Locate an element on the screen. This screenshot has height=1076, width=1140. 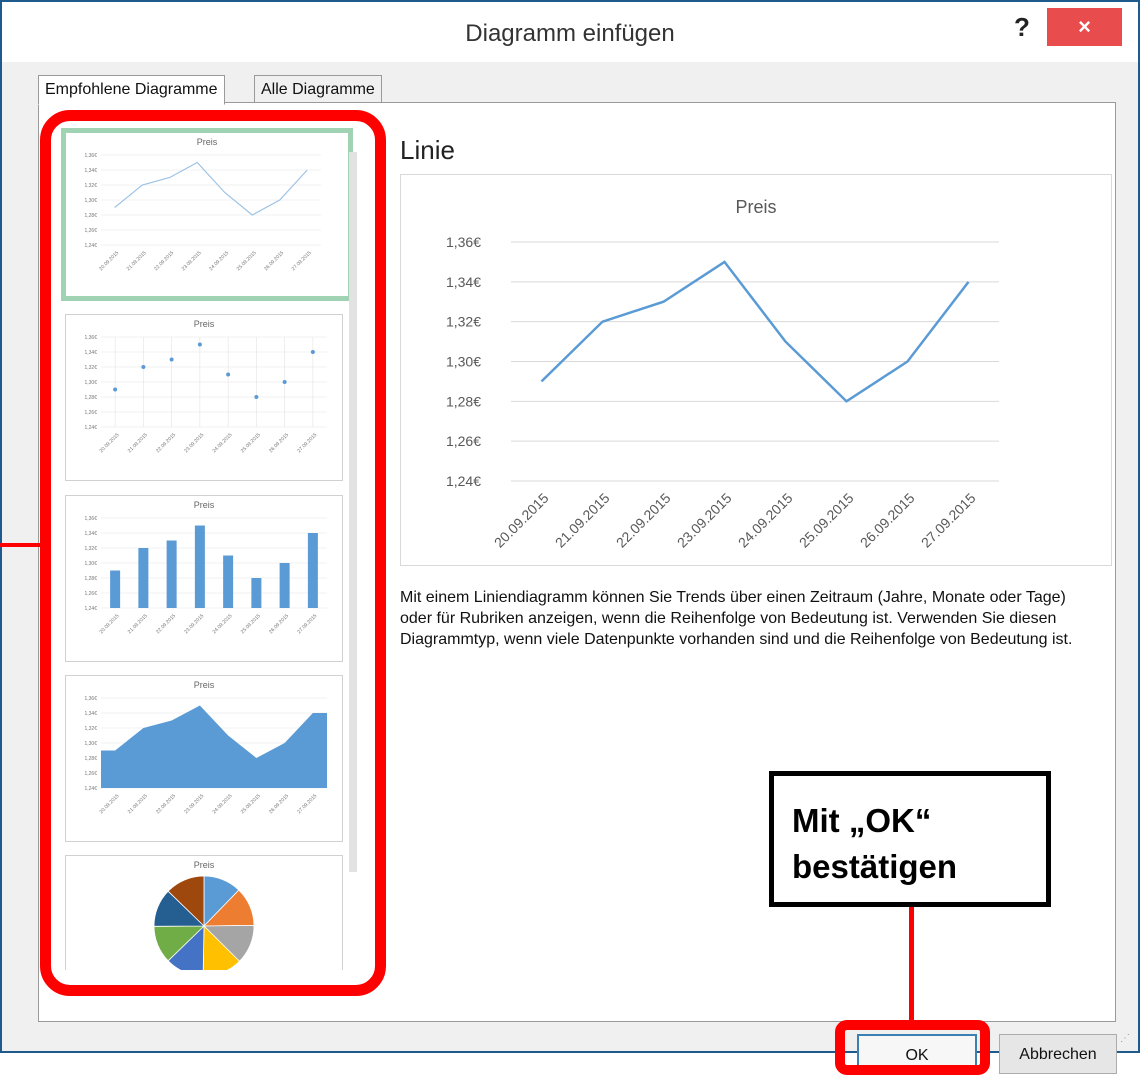
y-tick-label: 1,32€ is located at coordinates (463, 322).